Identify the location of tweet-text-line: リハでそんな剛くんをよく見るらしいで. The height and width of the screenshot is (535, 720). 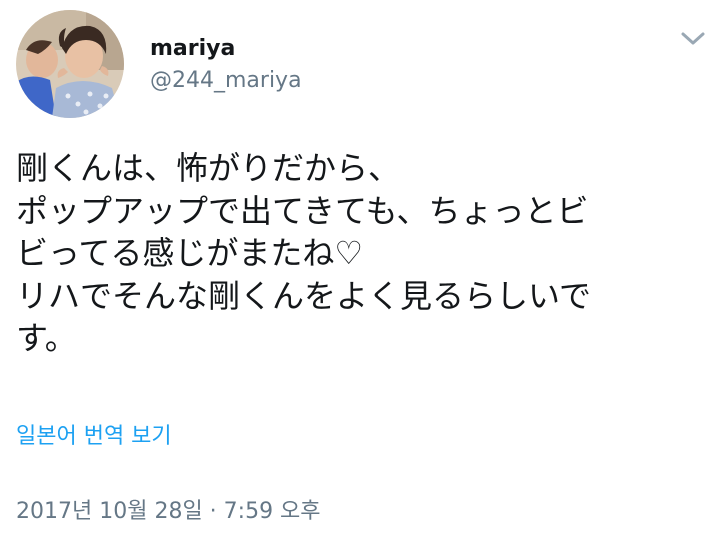
(304, 295).